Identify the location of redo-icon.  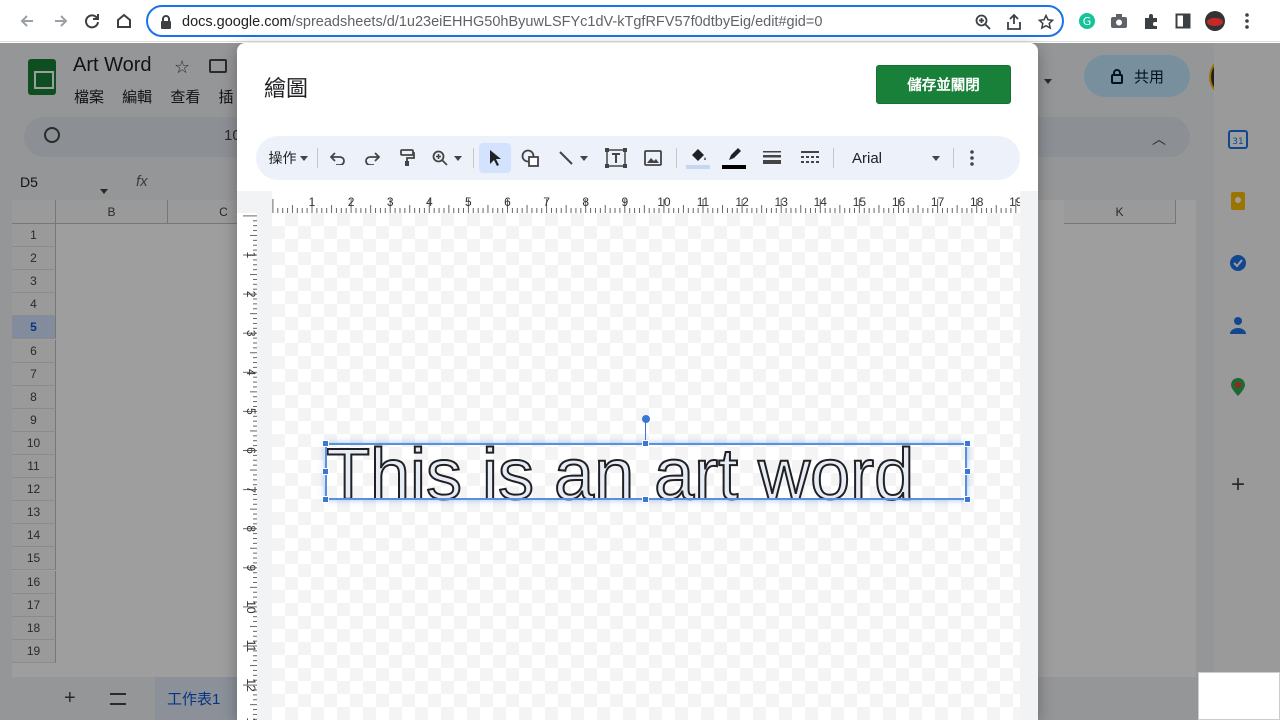
(372, 158).